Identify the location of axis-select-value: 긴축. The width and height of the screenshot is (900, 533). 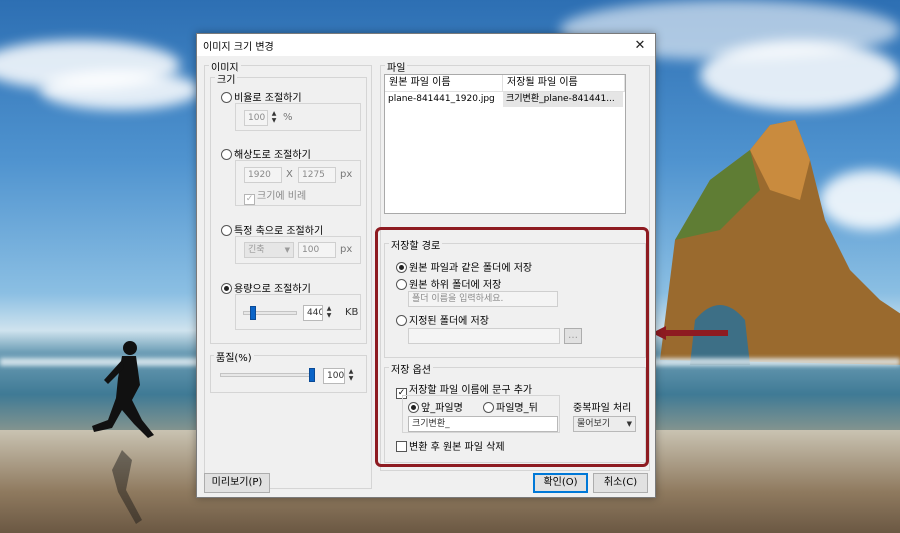
(256, 250).